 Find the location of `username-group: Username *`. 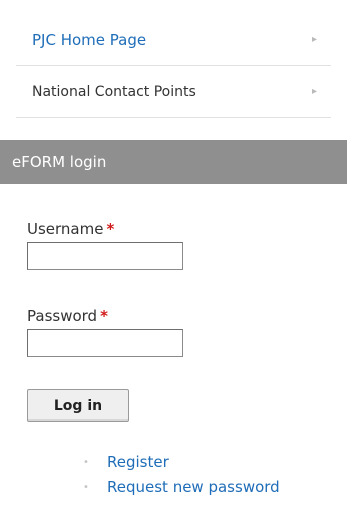

username-group: Username * is located at coordinates (105, 245).